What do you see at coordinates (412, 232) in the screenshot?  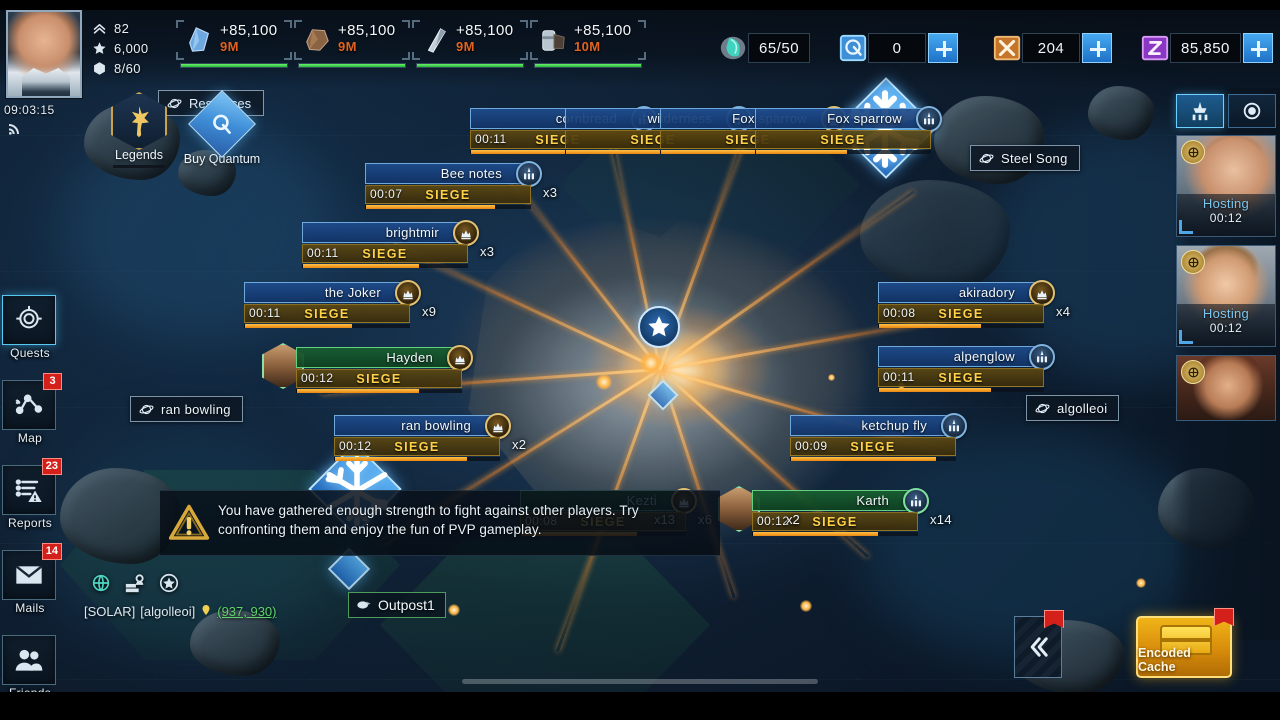 I see `unit-name: brightmir` at bounding box center [412, 232].